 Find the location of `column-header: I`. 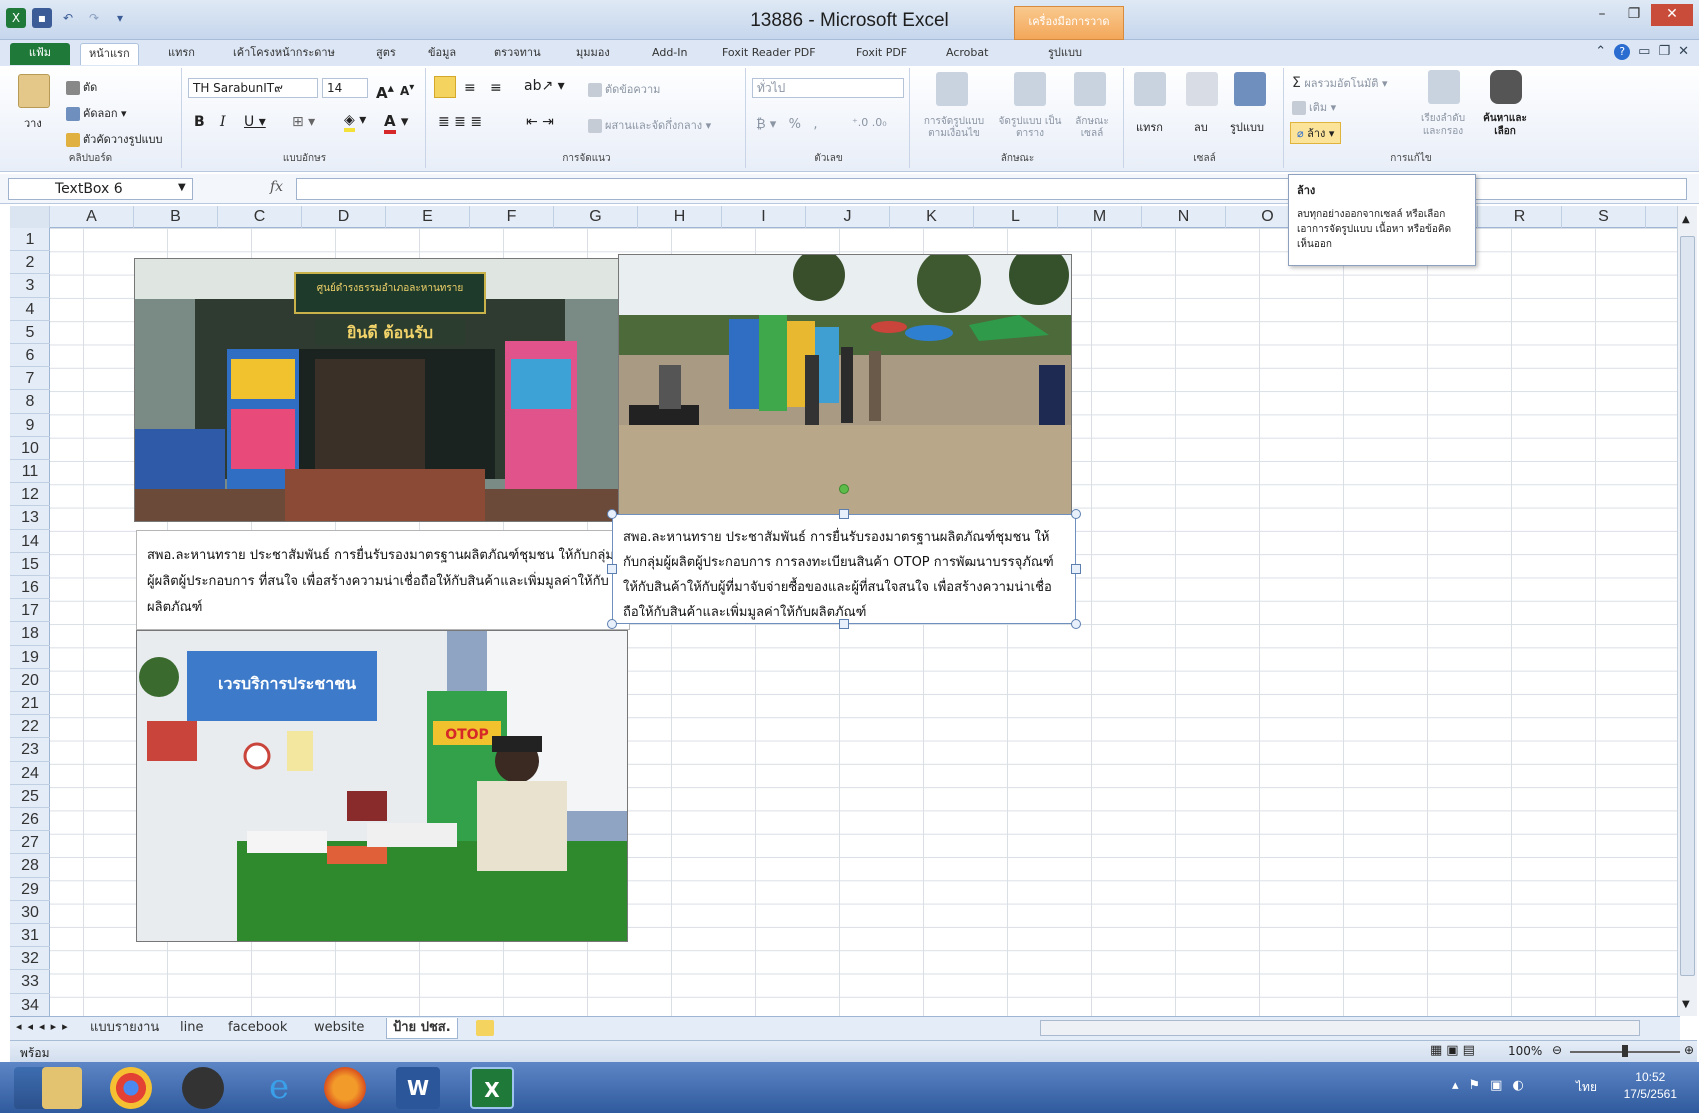

column-header: I is located at coordinates (764, 217).